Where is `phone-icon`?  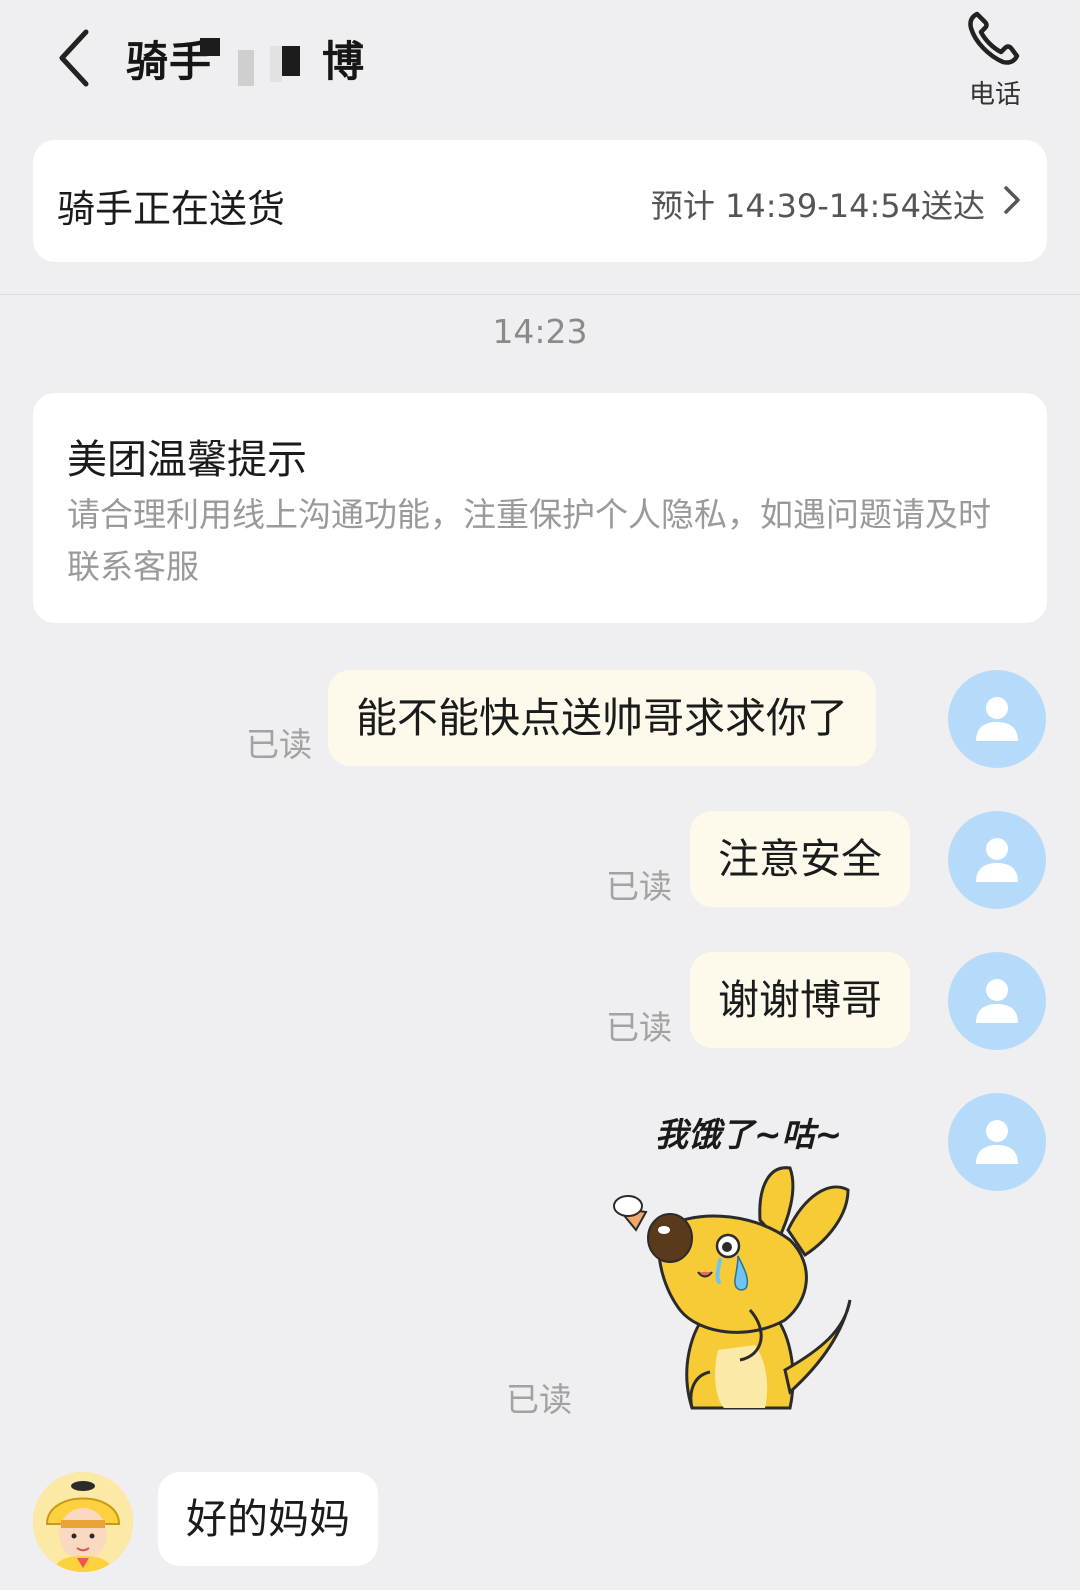
phone-icon is located at coordinates (994, 38).